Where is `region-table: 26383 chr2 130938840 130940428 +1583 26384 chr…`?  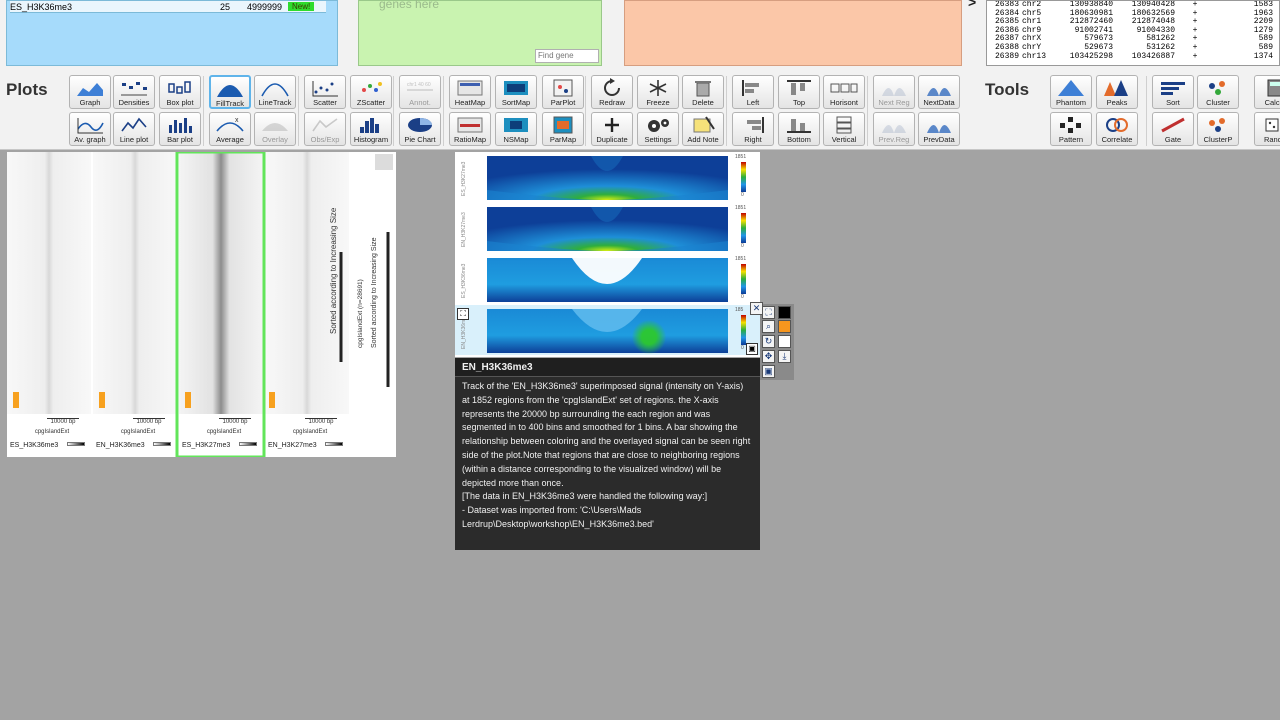
region-table: 26383 chr2 130938840 130940428 +1583 26384 chr… is located at coordinates (1133, 33).